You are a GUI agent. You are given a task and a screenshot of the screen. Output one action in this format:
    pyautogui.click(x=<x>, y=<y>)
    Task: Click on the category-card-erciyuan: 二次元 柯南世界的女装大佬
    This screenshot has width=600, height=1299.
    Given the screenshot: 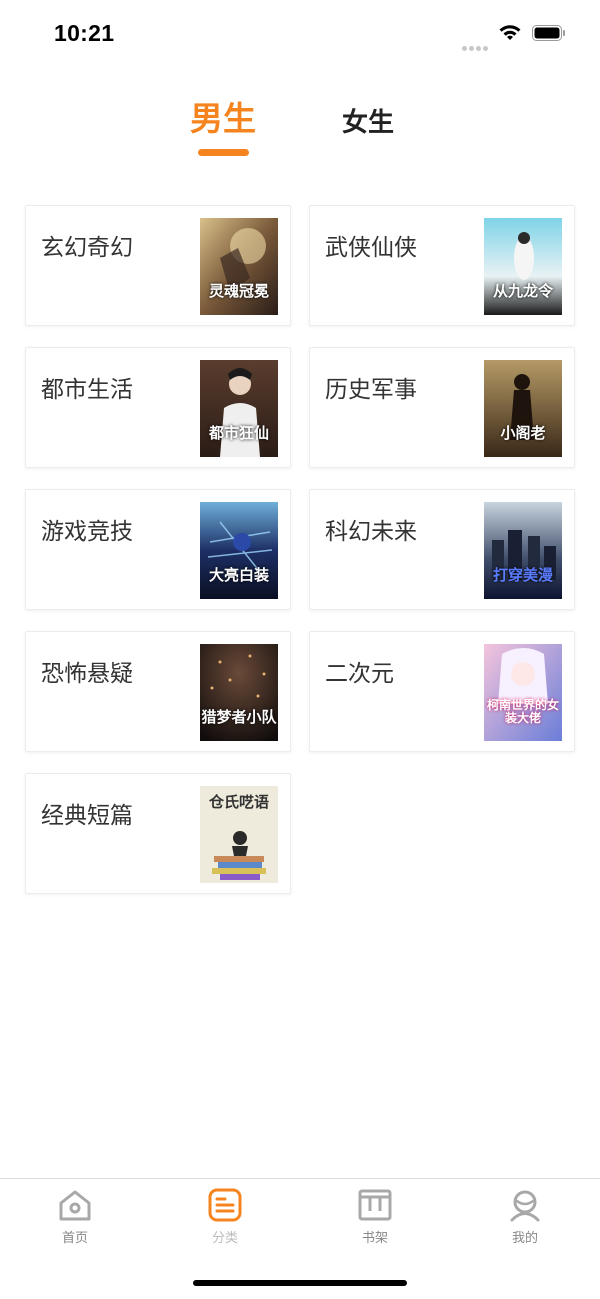 What is the action you would take?
    pyautogui.click(x=442, y=691)
    